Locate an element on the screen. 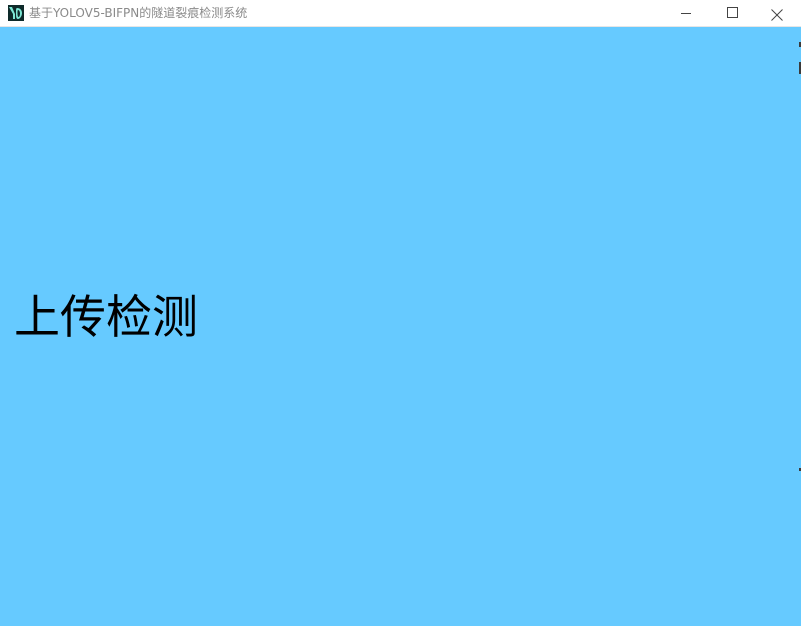  yolo-app-icon is located at coordinates (16, 13).